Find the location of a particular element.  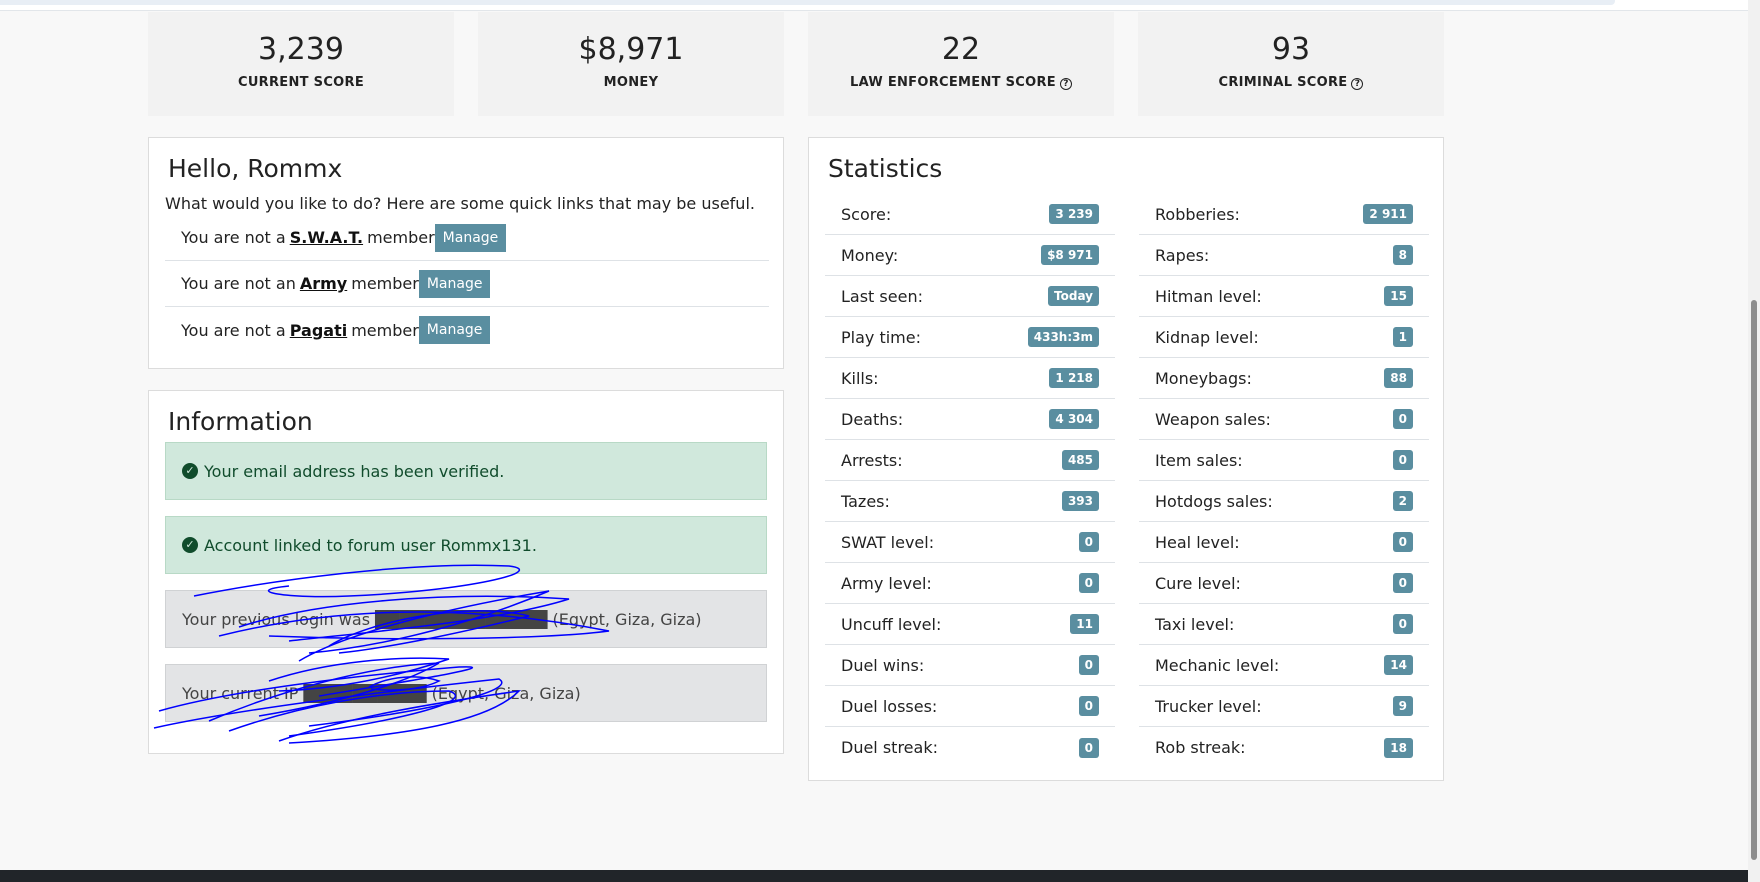

money-value: $8,971 is located at coordinates (631, 49).